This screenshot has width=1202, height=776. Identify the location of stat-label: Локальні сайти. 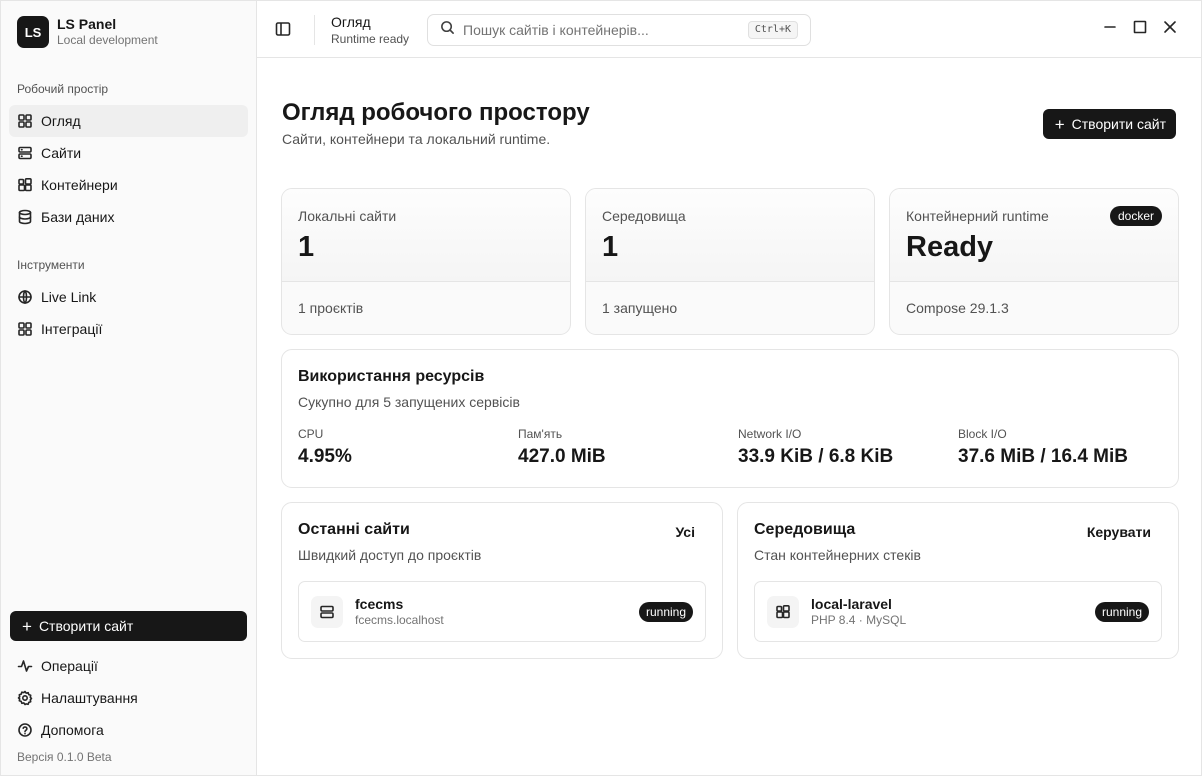
(347, 216).